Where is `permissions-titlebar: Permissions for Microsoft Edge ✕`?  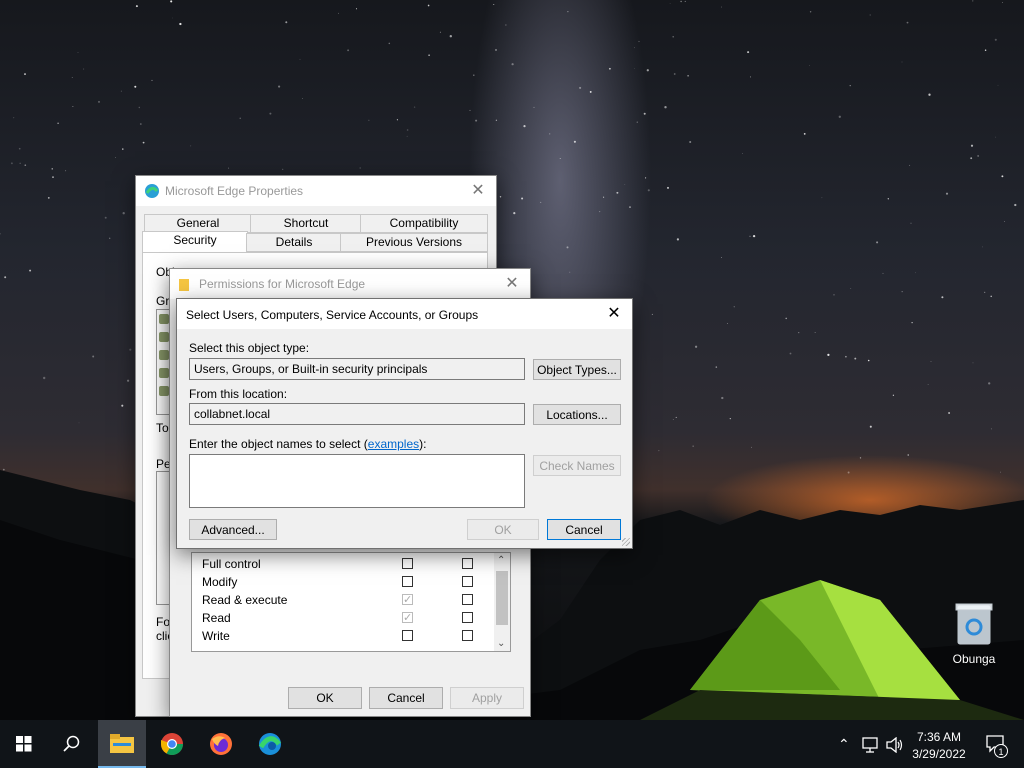 permissions-titlebar: Permissions for Microsoft Edge ✕ is located at coordinates (350, 284).